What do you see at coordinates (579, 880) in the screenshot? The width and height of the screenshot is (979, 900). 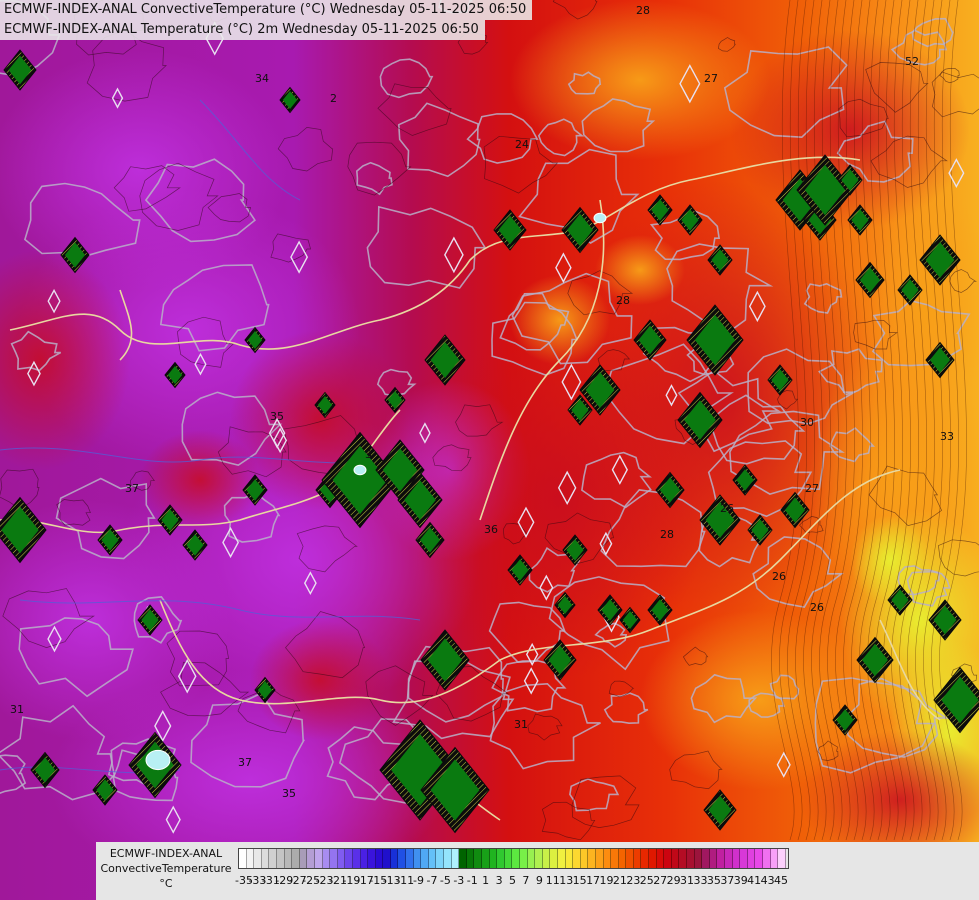 I see `legend-tick-label: 15` at bounding box center [579, 880].